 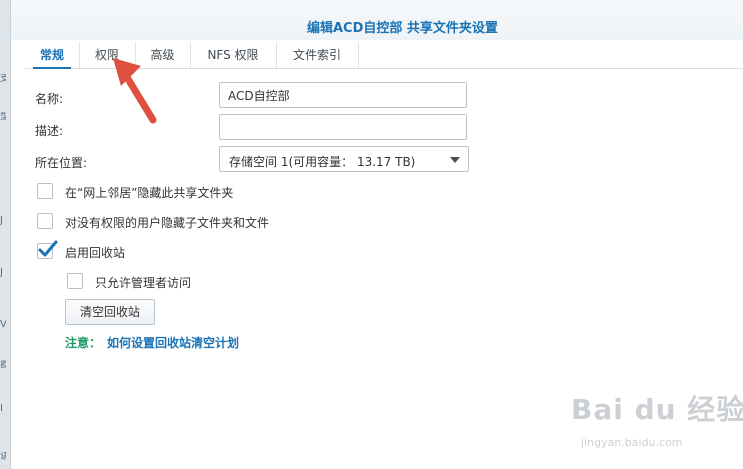 I want to click on location-select: 存储空间 1(可用容量： 13.17 TB), so click(x=344, y=159).